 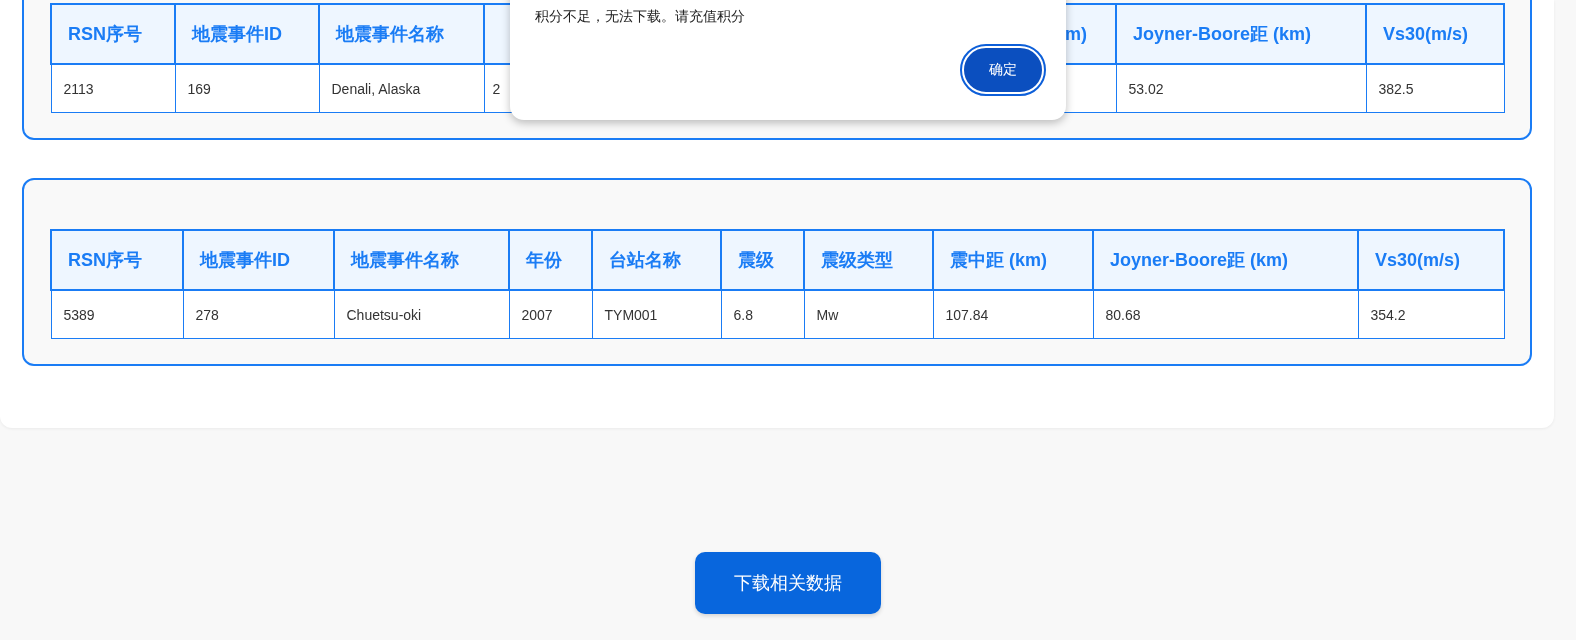 What do you see at coordinates (421, 314) in the screenshot?
I see `table-cell: Chuetsu-oki` at bounding box center [421, 314].